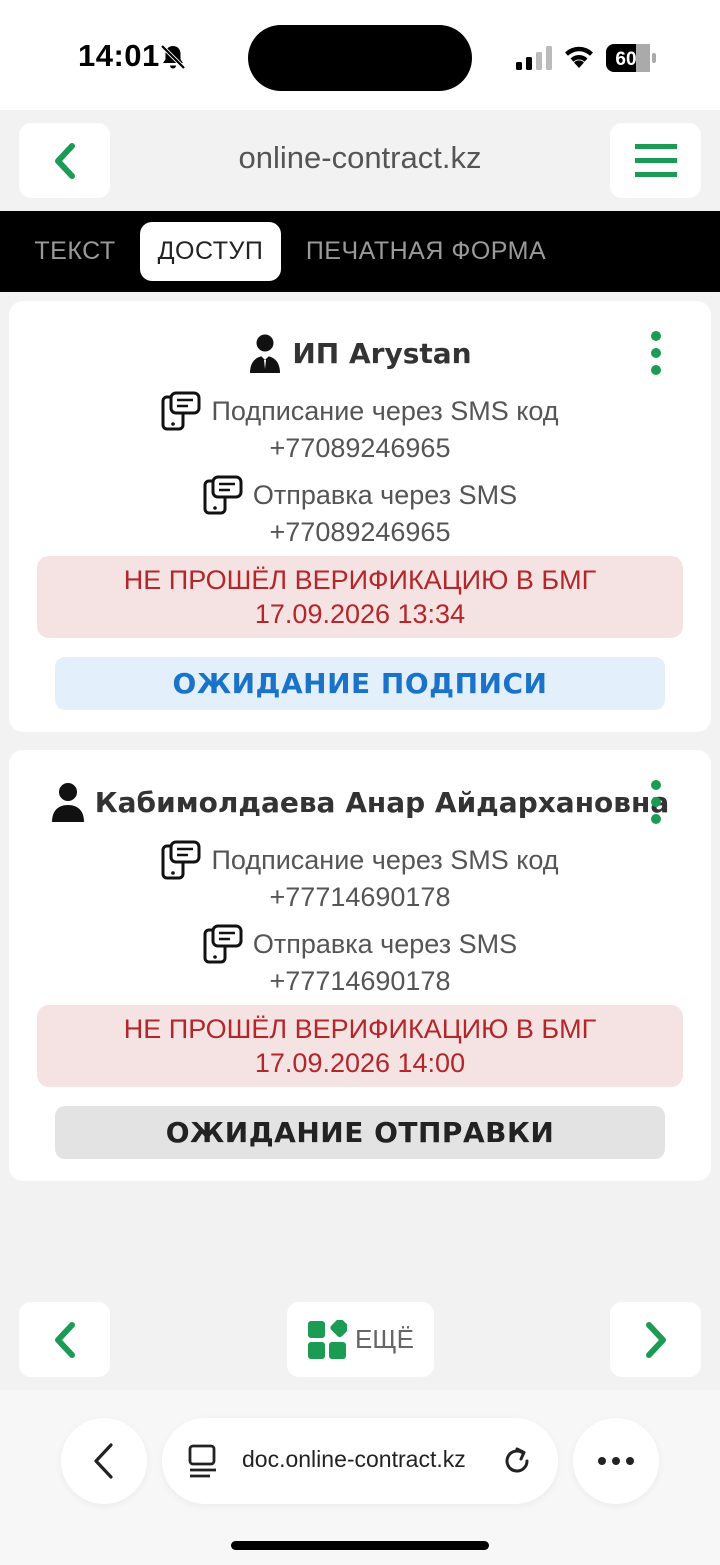  Describe the element at coordinates (67, 802) in the screenshot. I see `person-icon` at that location.